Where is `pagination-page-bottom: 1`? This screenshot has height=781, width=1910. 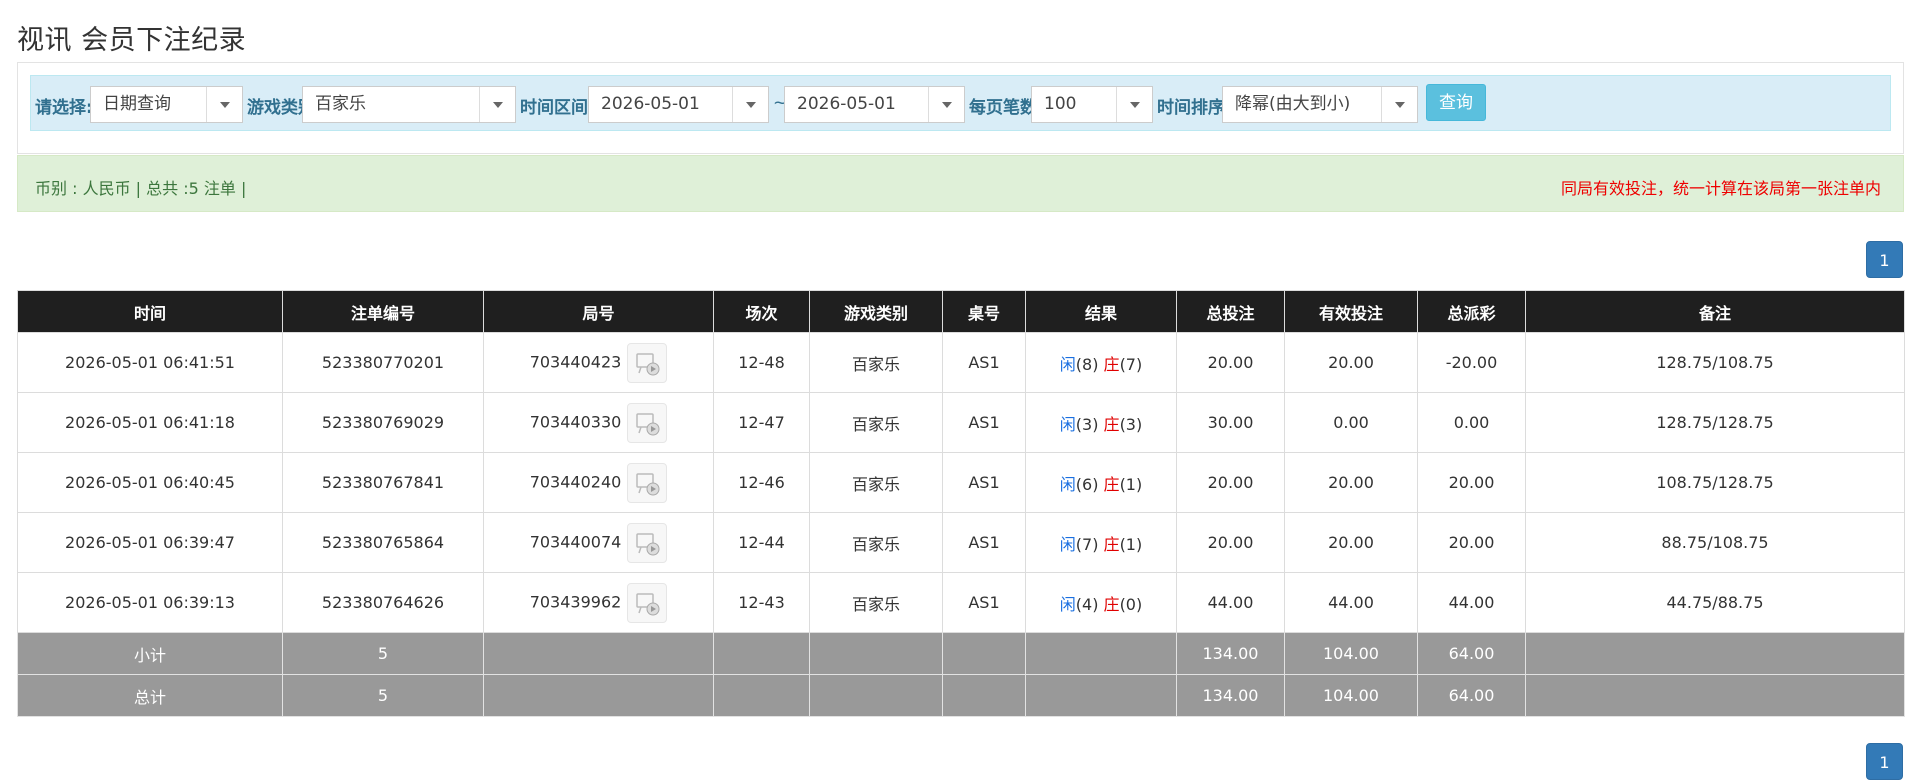 pagination-page-bottom: 1 is located at coordinates (1884, 761).